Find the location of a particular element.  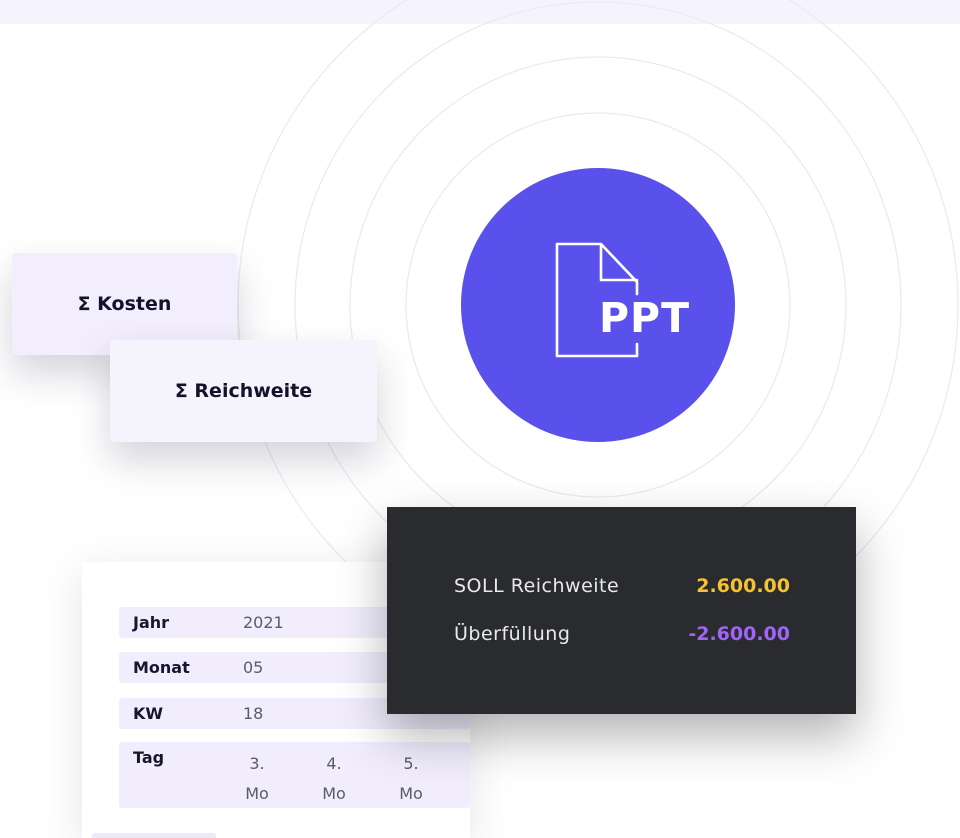

sum-reichweite-card: Σ Reichweite is located at coordinates (243, 391).